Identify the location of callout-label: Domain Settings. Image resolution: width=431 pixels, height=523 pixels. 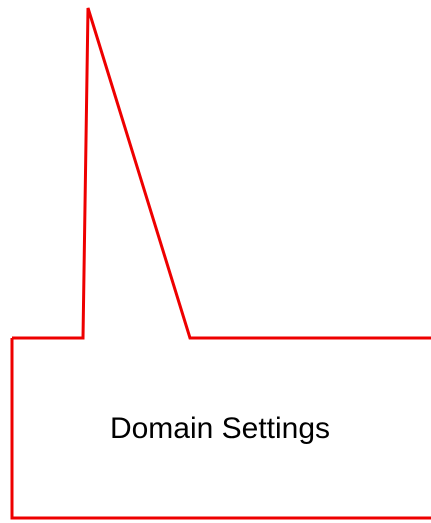
(220, 428).